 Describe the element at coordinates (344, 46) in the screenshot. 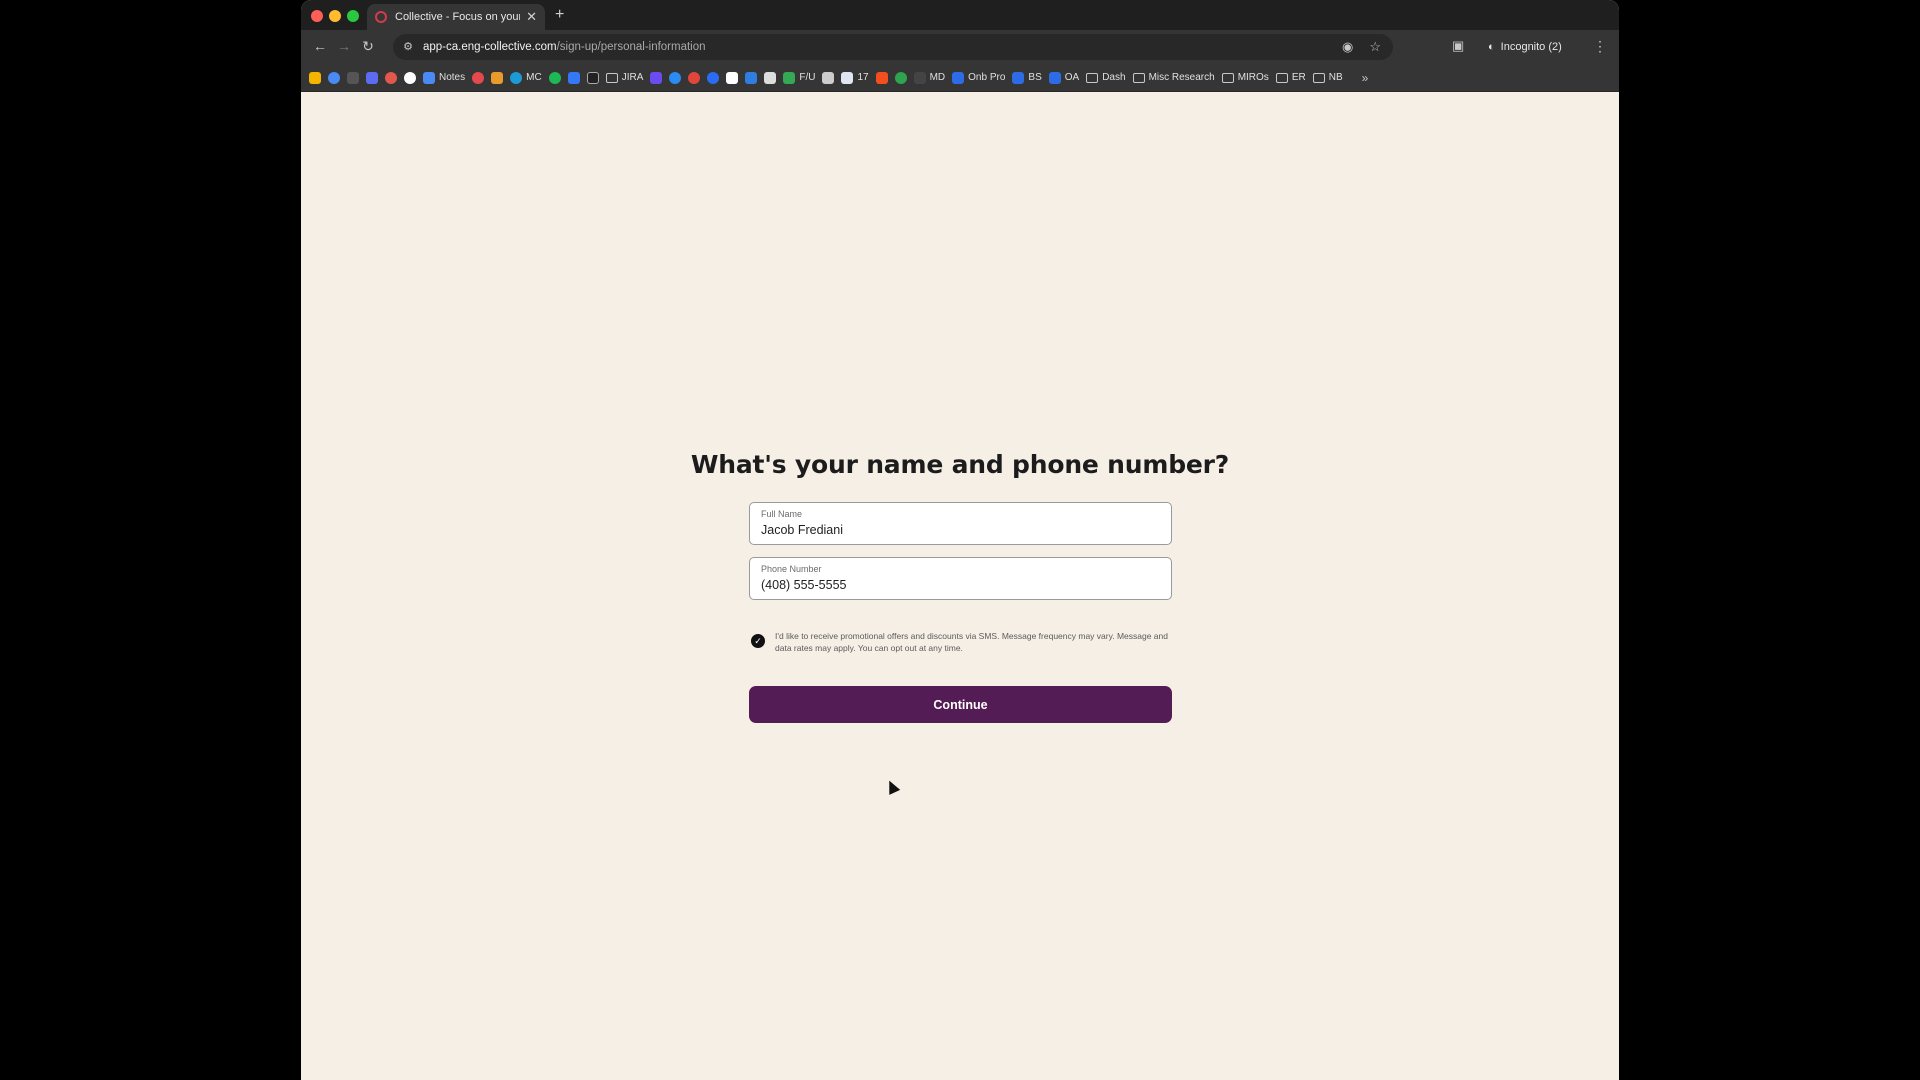

I see `forward-arrow-icon: →` at that location.